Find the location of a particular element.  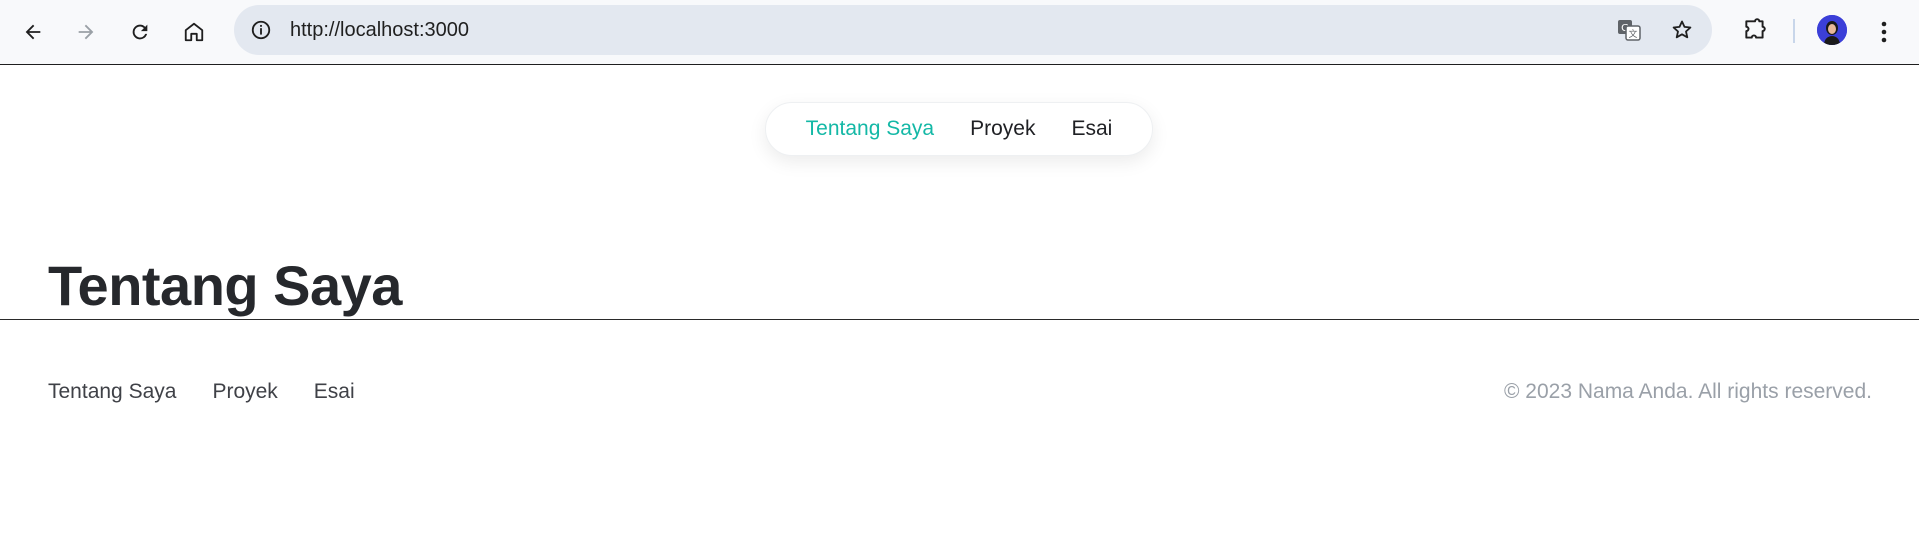

browser-toolbar: http://localhost:3000 G 文 is located at coordinates (959, 32).